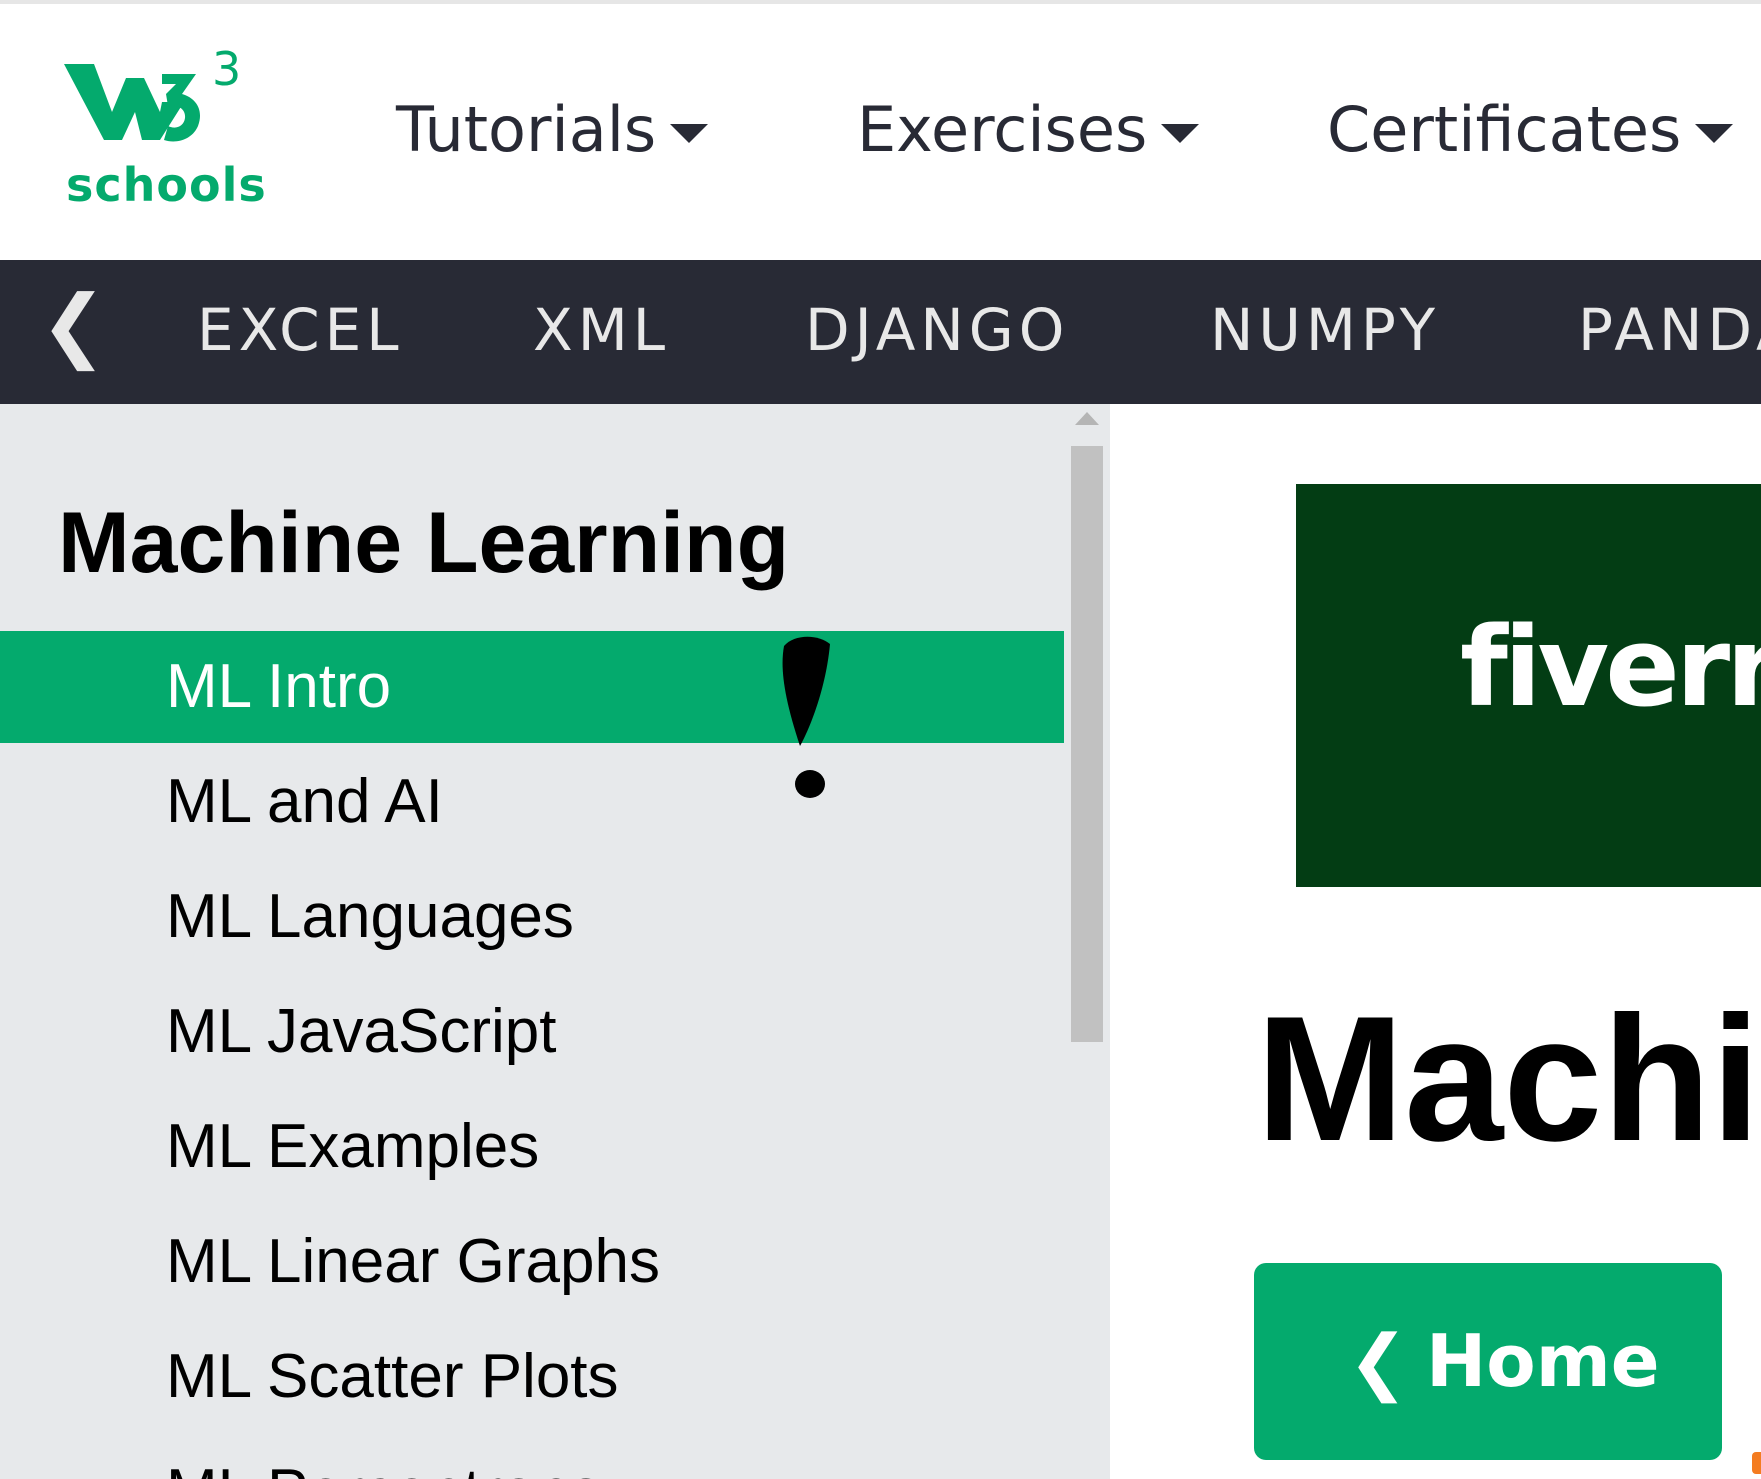  What do you see at coordinates (1610, 667) in the screenshot?
I see `ad-text: fiverr` at bounding box center [1610, 667].